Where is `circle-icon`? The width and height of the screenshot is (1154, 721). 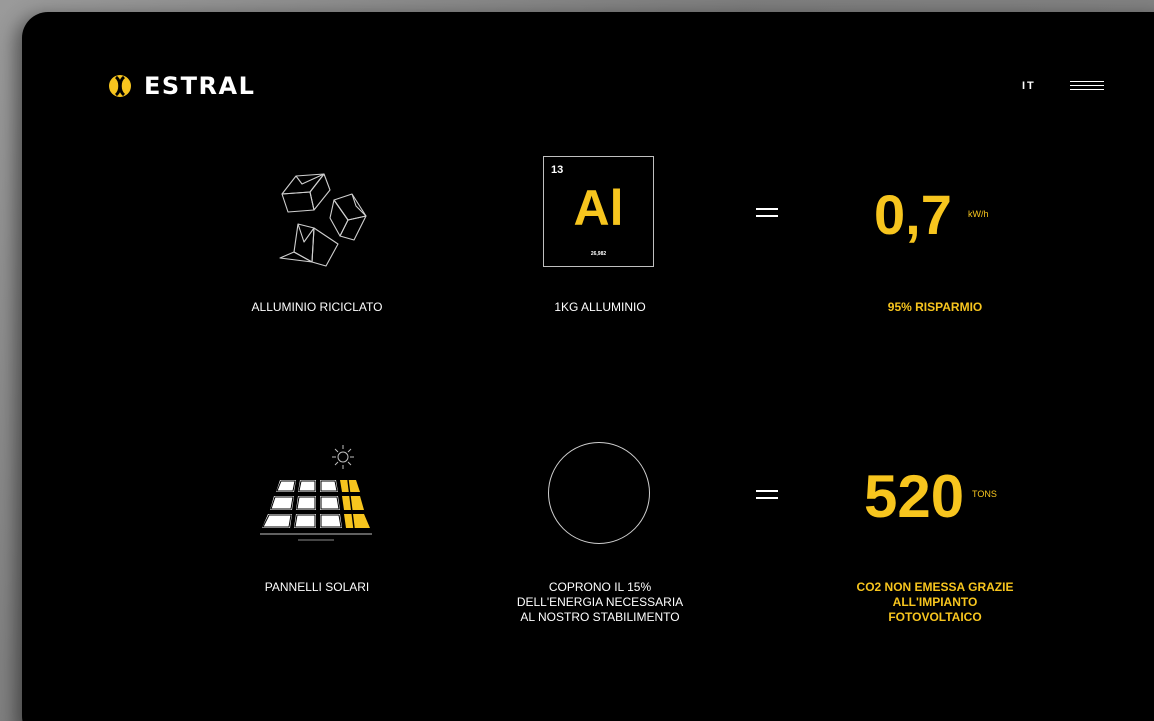
circle-icon is located at coordinates (599, 493).